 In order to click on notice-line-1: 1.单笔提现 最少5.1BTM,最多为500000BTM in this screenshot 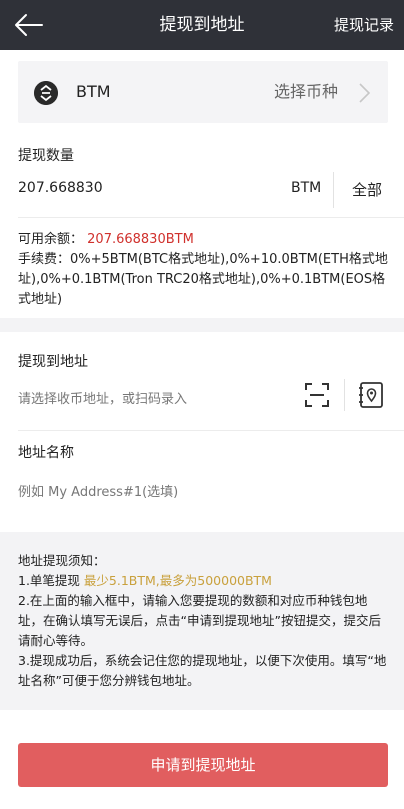, I will do `click(204, 581)`.